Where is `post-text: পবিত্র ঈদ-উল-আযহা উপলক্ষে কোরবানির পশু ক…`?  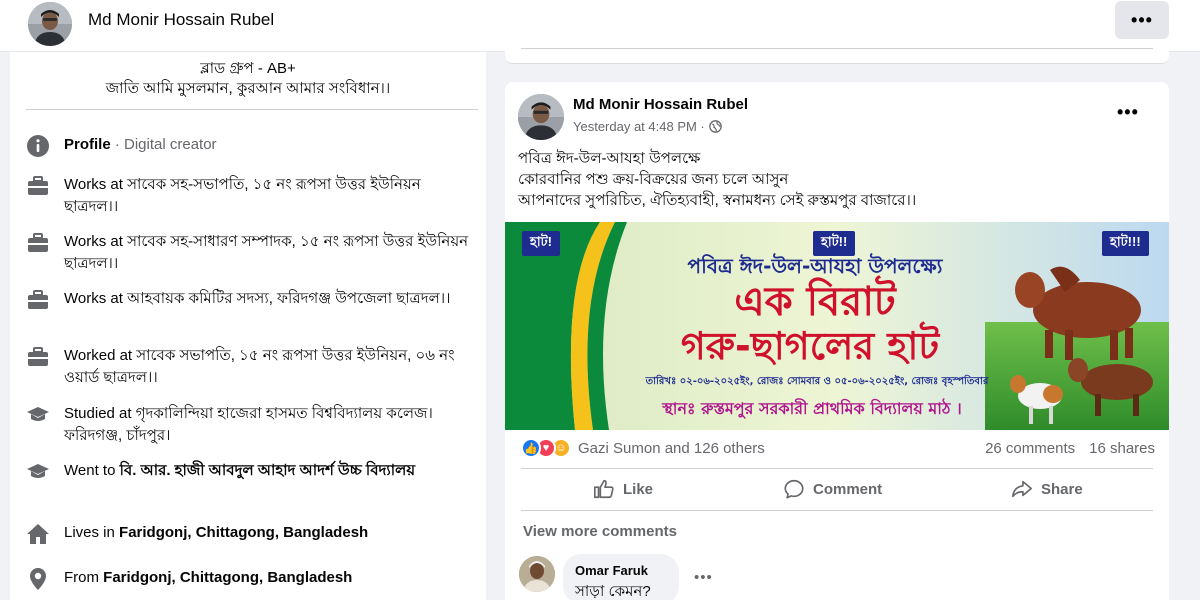
post-text: পবিত্র ঈদ-উল-আযহা উপলক্ষে কোরবানির পশু ক… is located at coordinates (838, 179).